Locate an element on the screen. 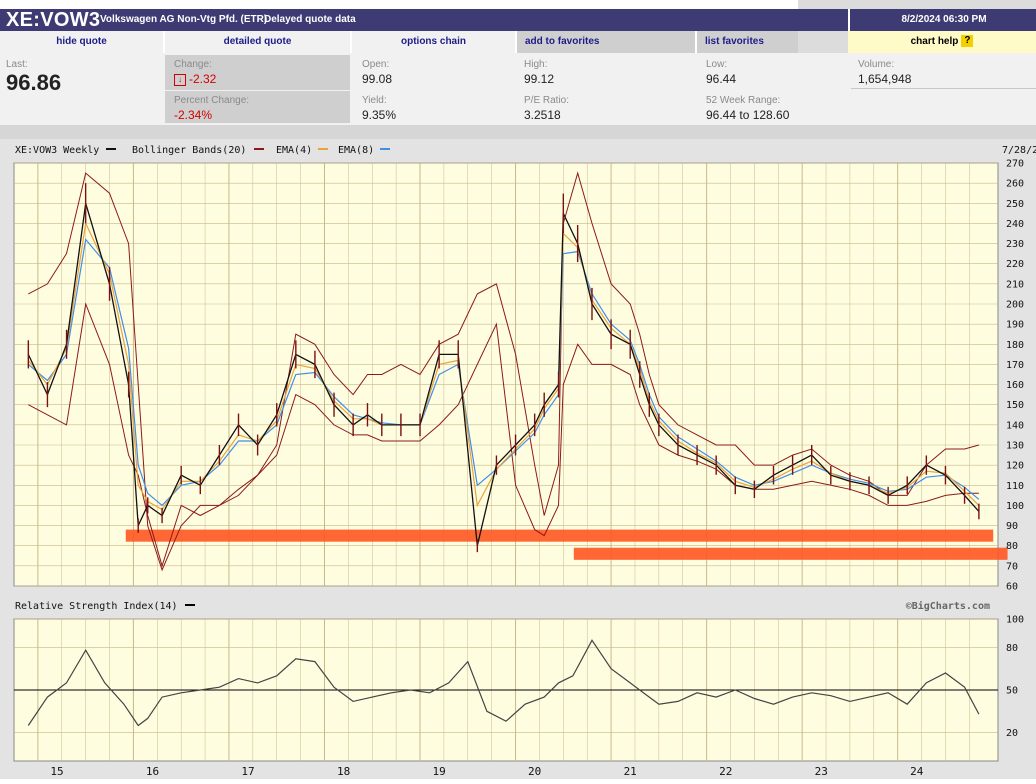  watermark: ©BigCharts.com is located at coordinates (948, 606).